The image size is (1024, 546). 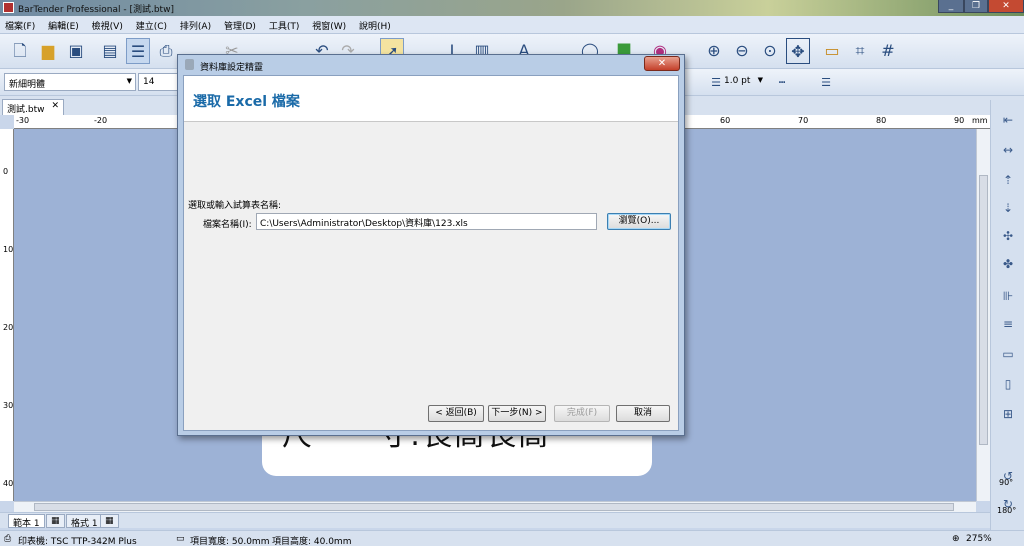 I want to click on align-left-icon: ⇤, so click(x=1008, y=120).